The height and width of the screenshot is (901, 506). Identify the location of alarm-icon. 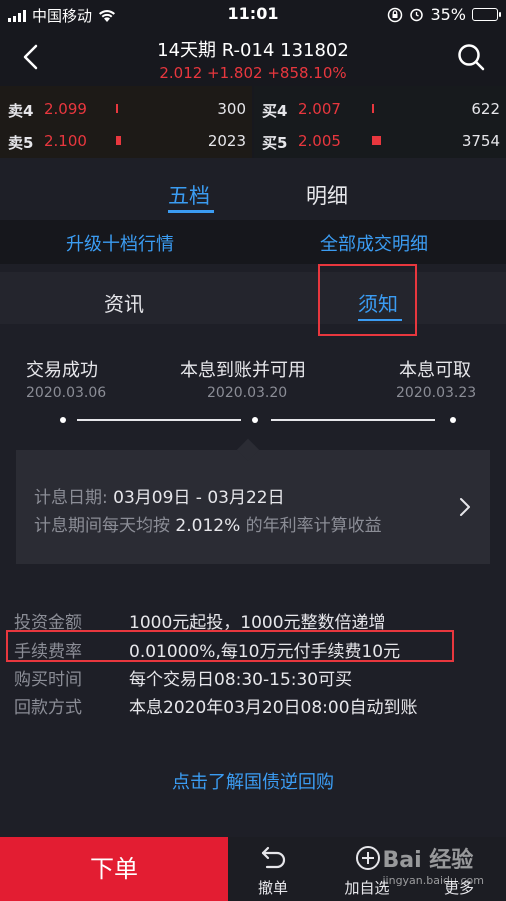
(417, 15).